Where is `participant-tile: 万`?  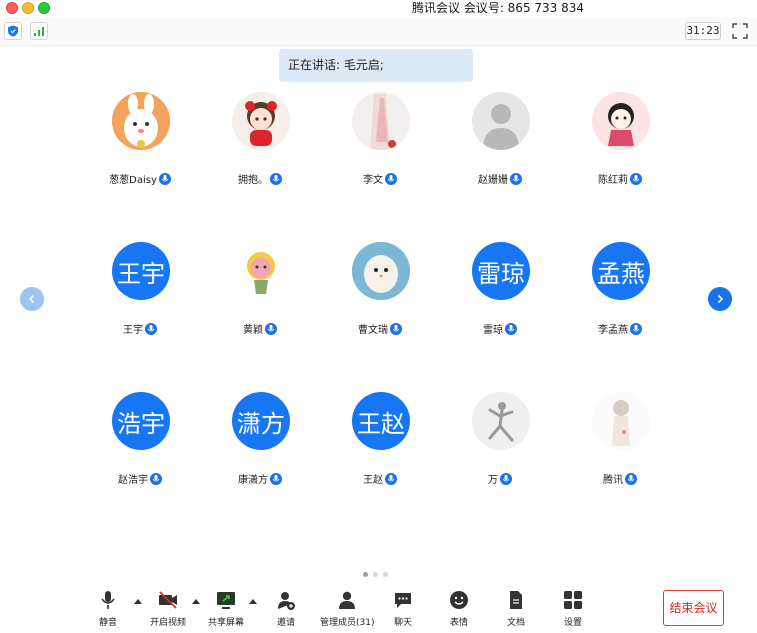 participant-tile: 万 is located at coordinates (500, 445).